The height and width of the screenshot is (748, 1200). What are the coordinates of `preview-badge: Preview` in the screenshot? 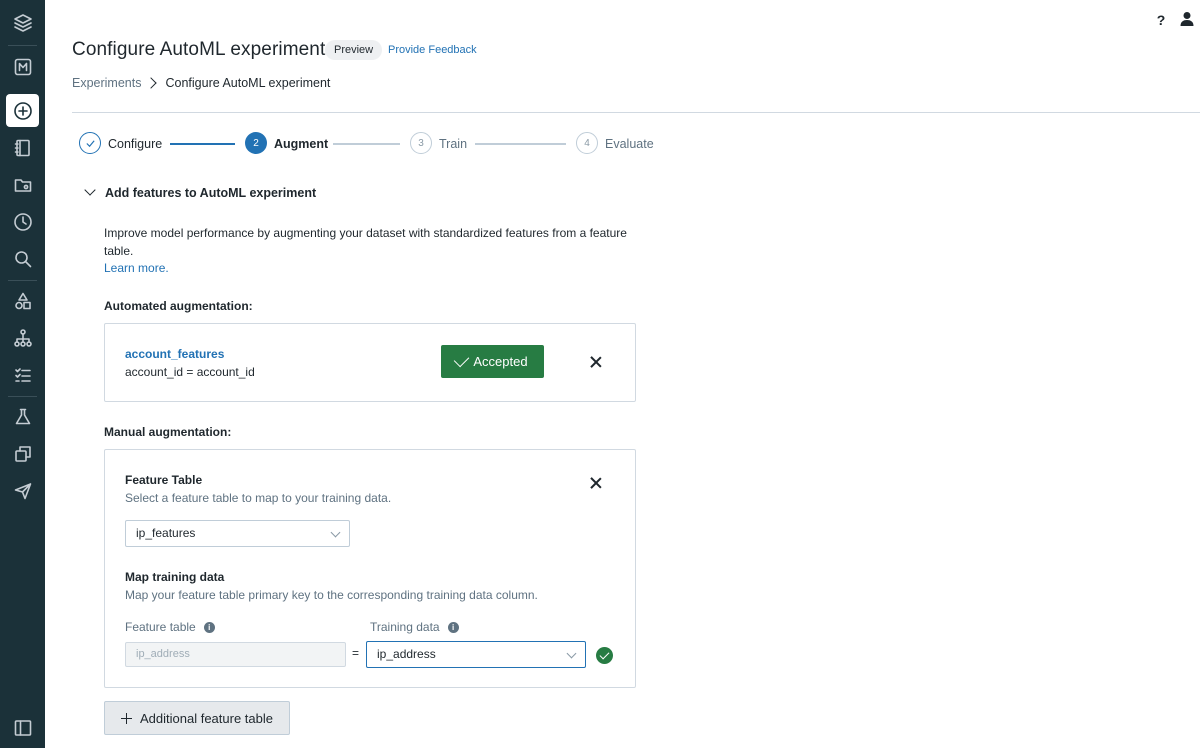 It's located at (354, 50).